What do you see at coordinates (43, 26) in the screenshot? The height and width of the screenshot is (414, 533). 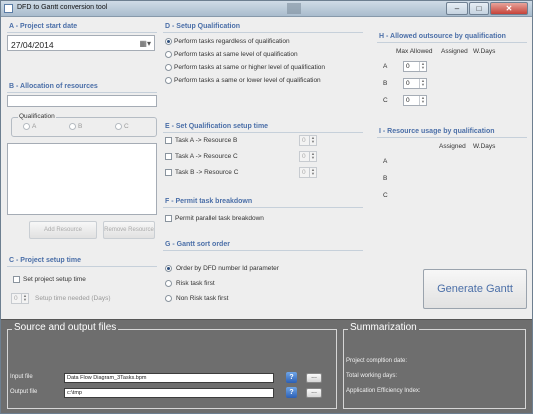 I see `section-a-header: A - Project start date` at bounding box center [43, 26].